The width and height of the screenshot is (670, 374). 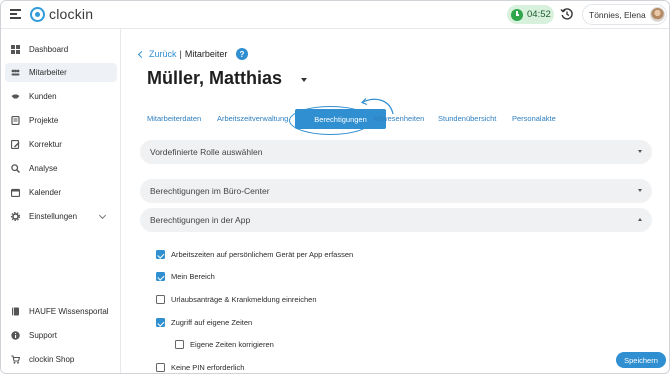 I want to click on permission-label: Mein Bereich, so click(x=193, y=276).